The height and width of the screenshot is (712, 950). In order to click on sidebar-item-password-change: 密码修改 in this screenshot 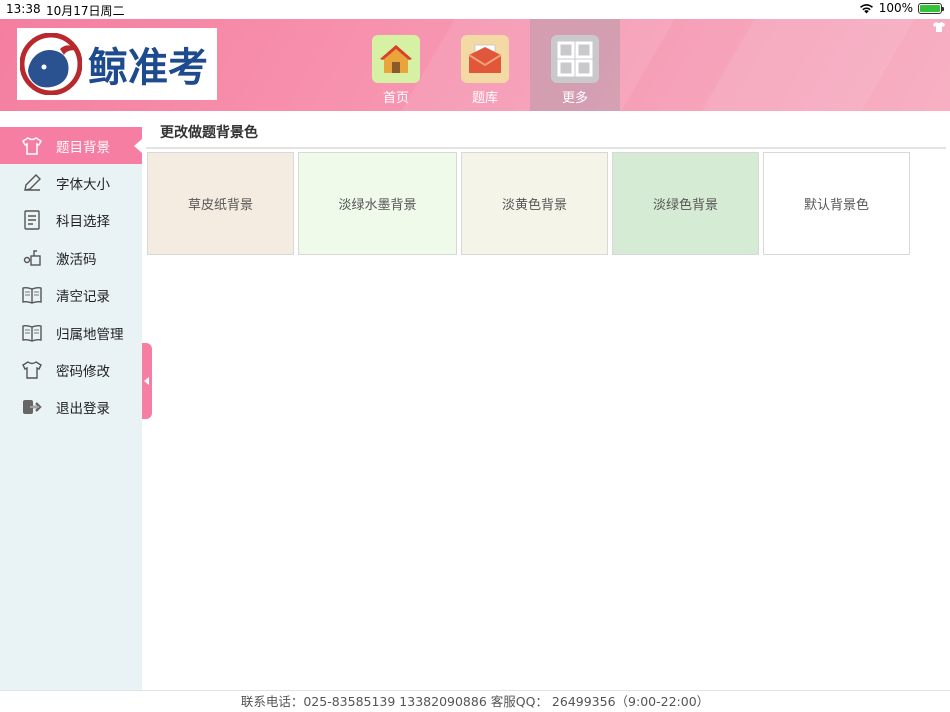, I will do `click(71, 369)`.